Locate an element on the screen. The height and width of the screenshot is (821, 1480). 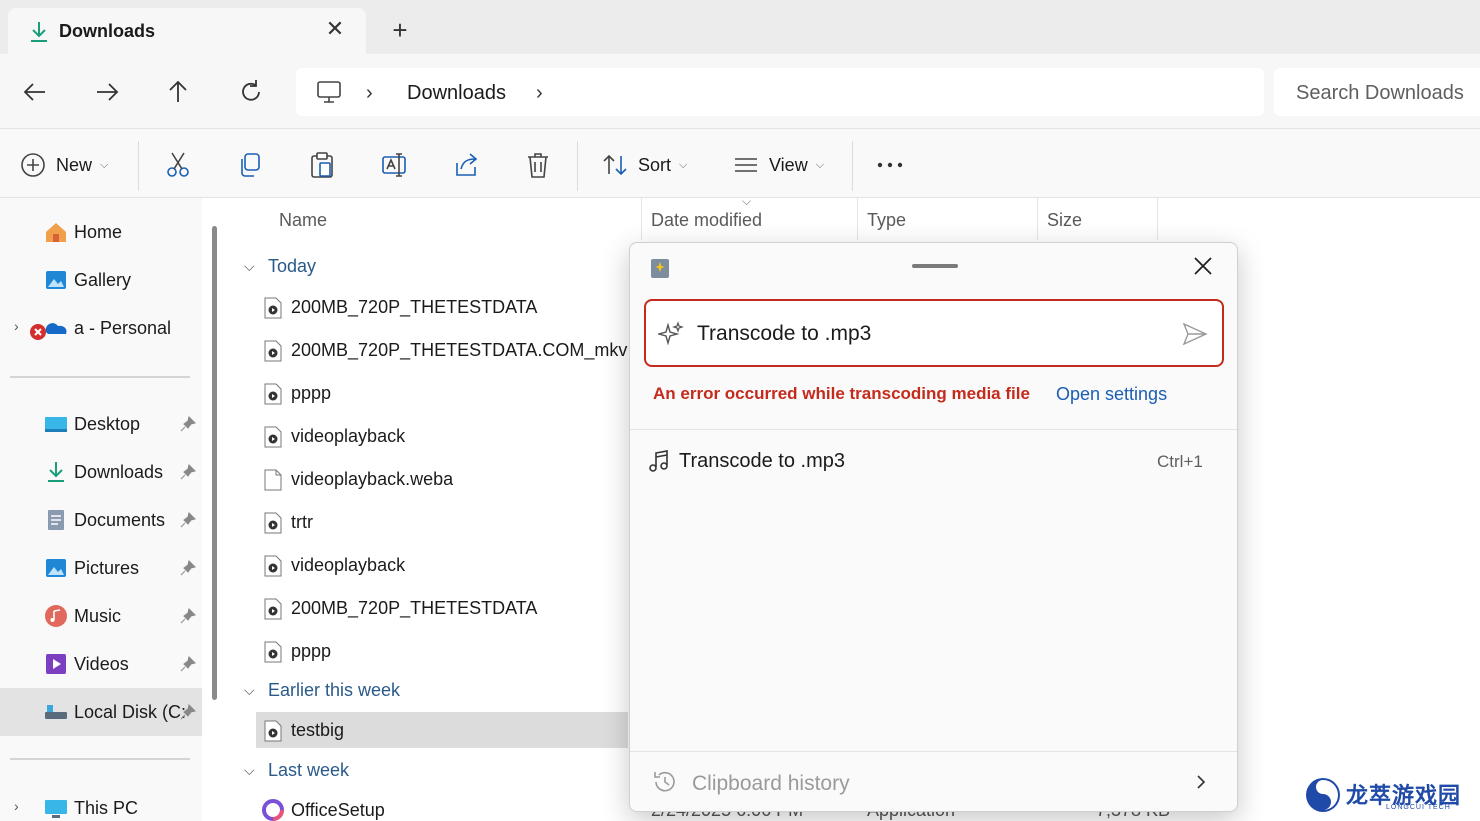
sidebar-item-documents: Documents is located at coordinates (101, 520).